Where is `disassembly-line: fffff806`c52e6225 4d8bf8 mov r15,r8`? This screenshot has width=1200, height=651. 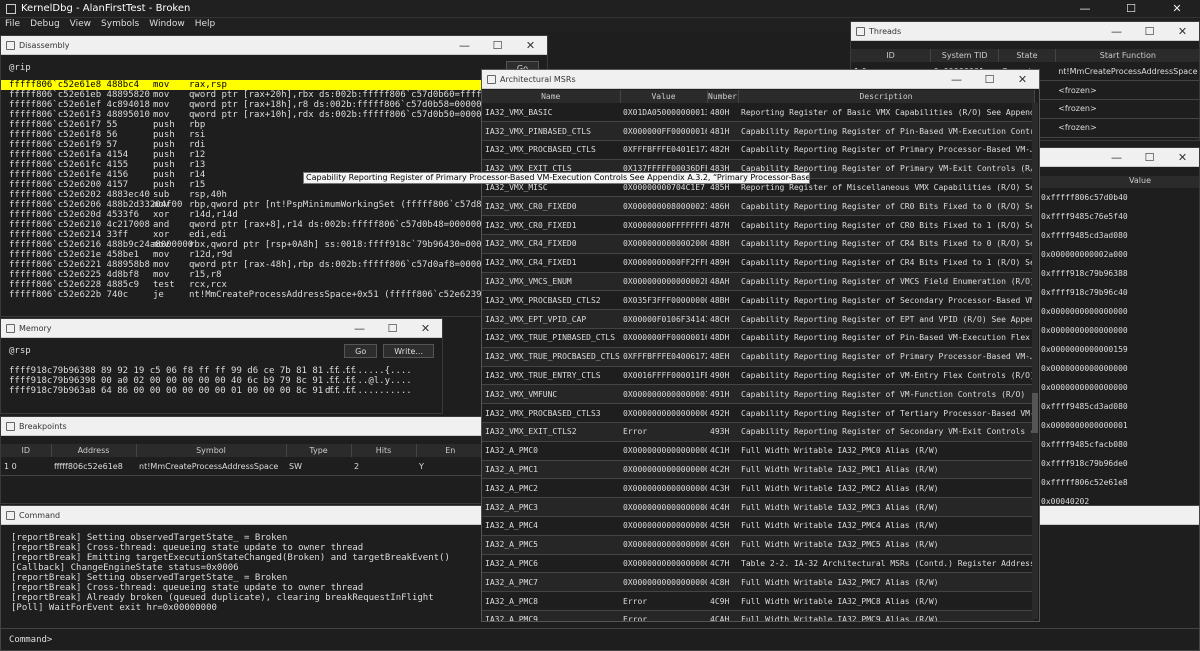
disassembly-line: fffff806`c52e6225 4d8bf8 mov r15,r8 is located at coordinates (274, 275).